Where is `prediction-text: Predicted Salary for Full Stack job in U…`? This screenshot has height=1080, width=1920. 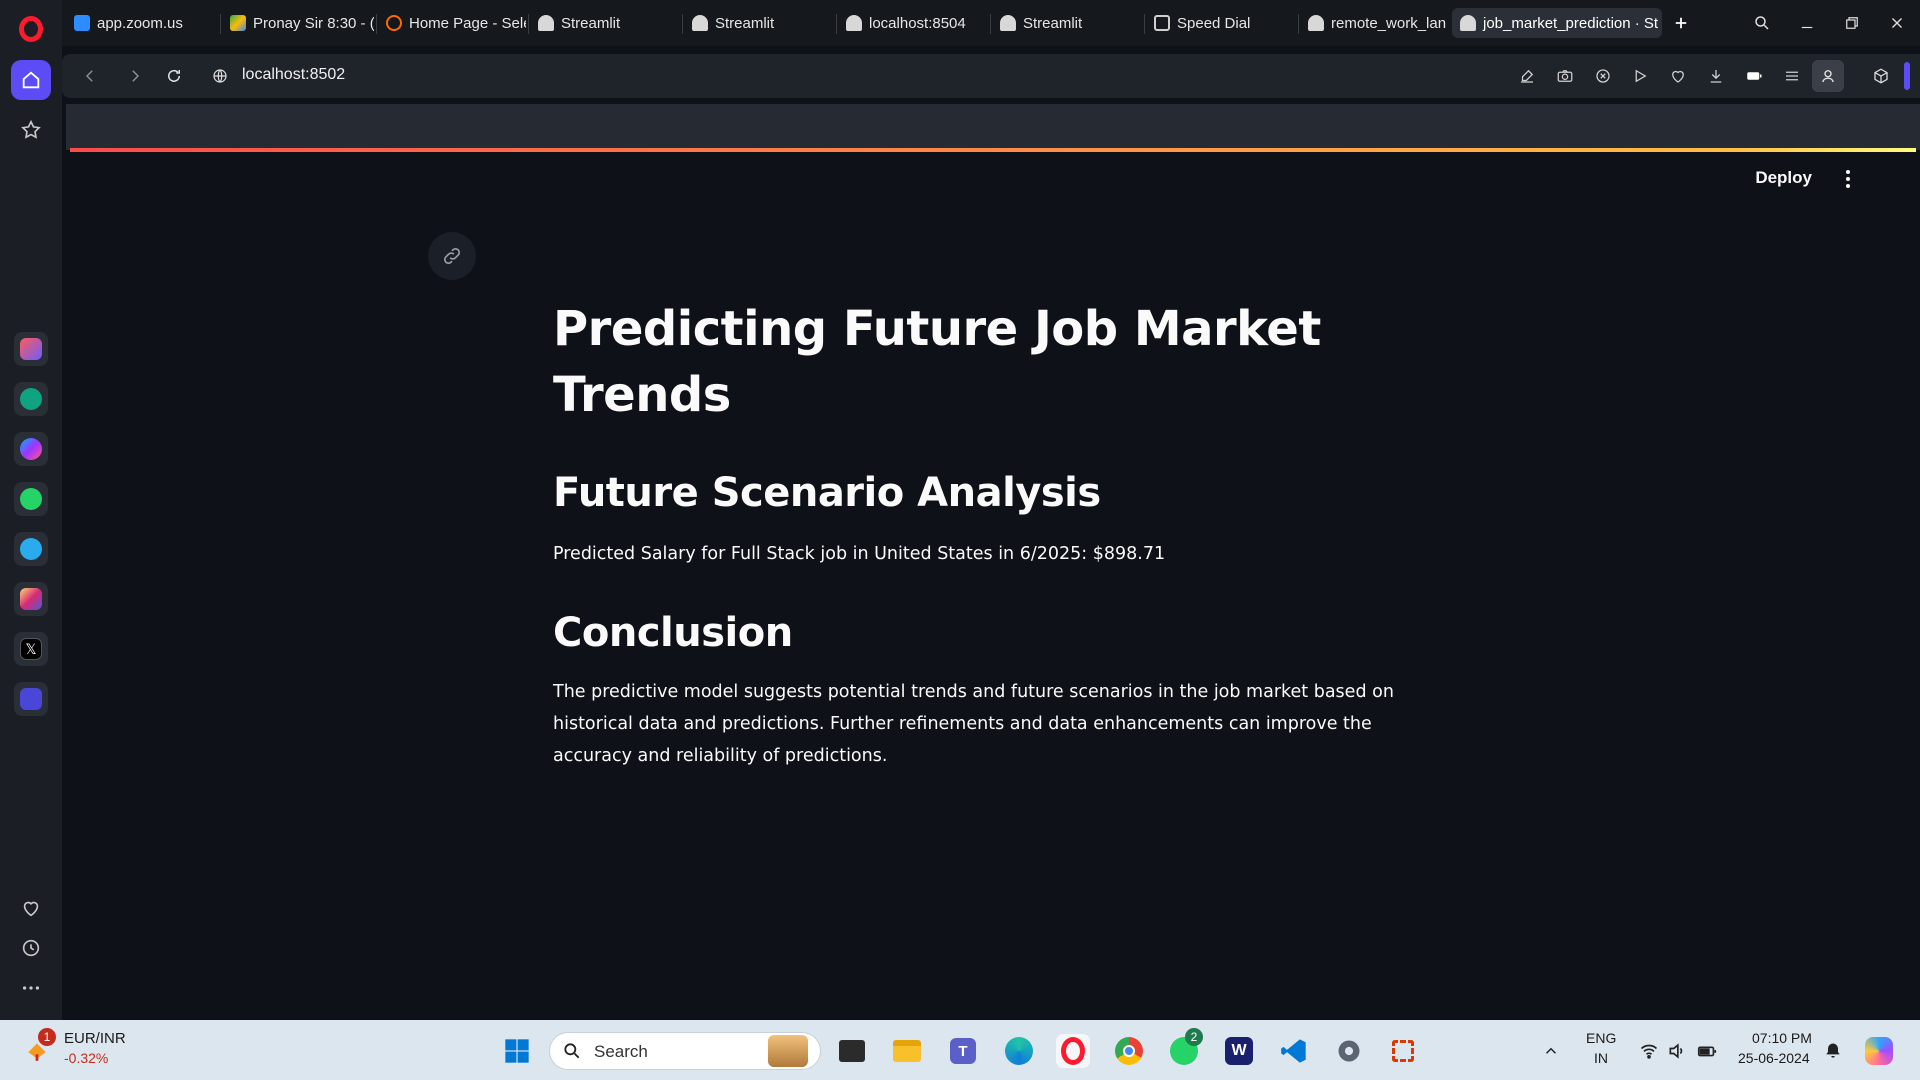
prediction-text: Predicted Salary for Full Stack job in U… is located at coordinates (859, 554).